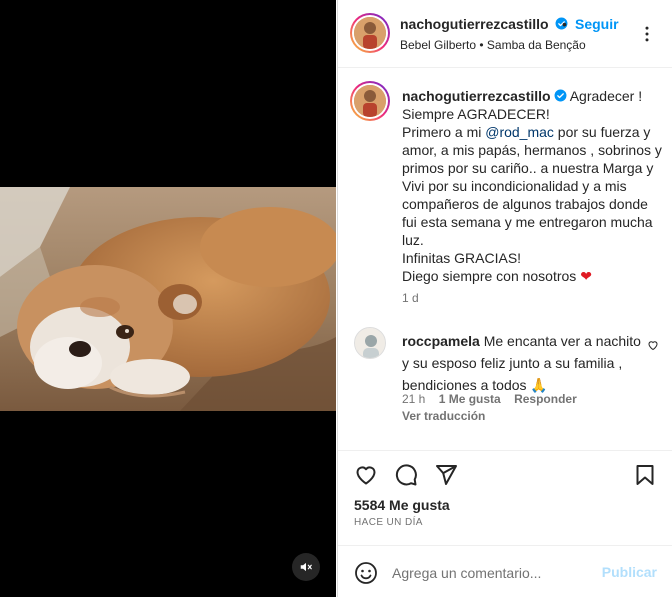  Describe the element at coordinates (410, 298) in the screenshot. I see `caption-timestamp: 1 d` at that location.